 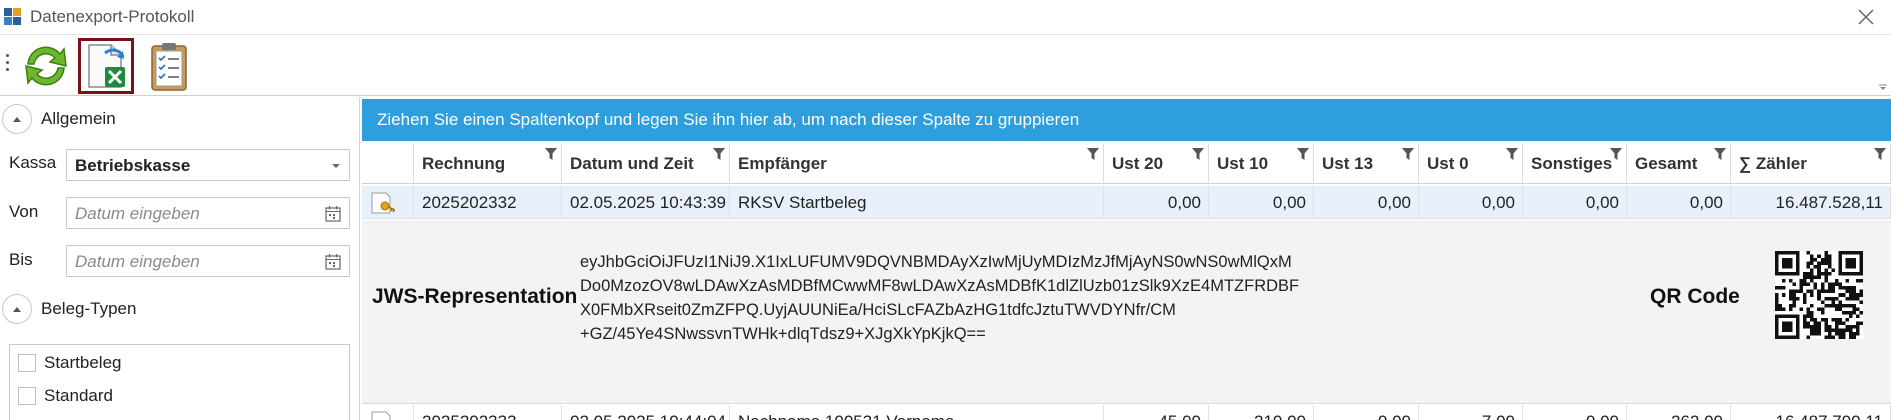 I want to click on header-ust10: Ust 10, so click(x=1261, y=164).